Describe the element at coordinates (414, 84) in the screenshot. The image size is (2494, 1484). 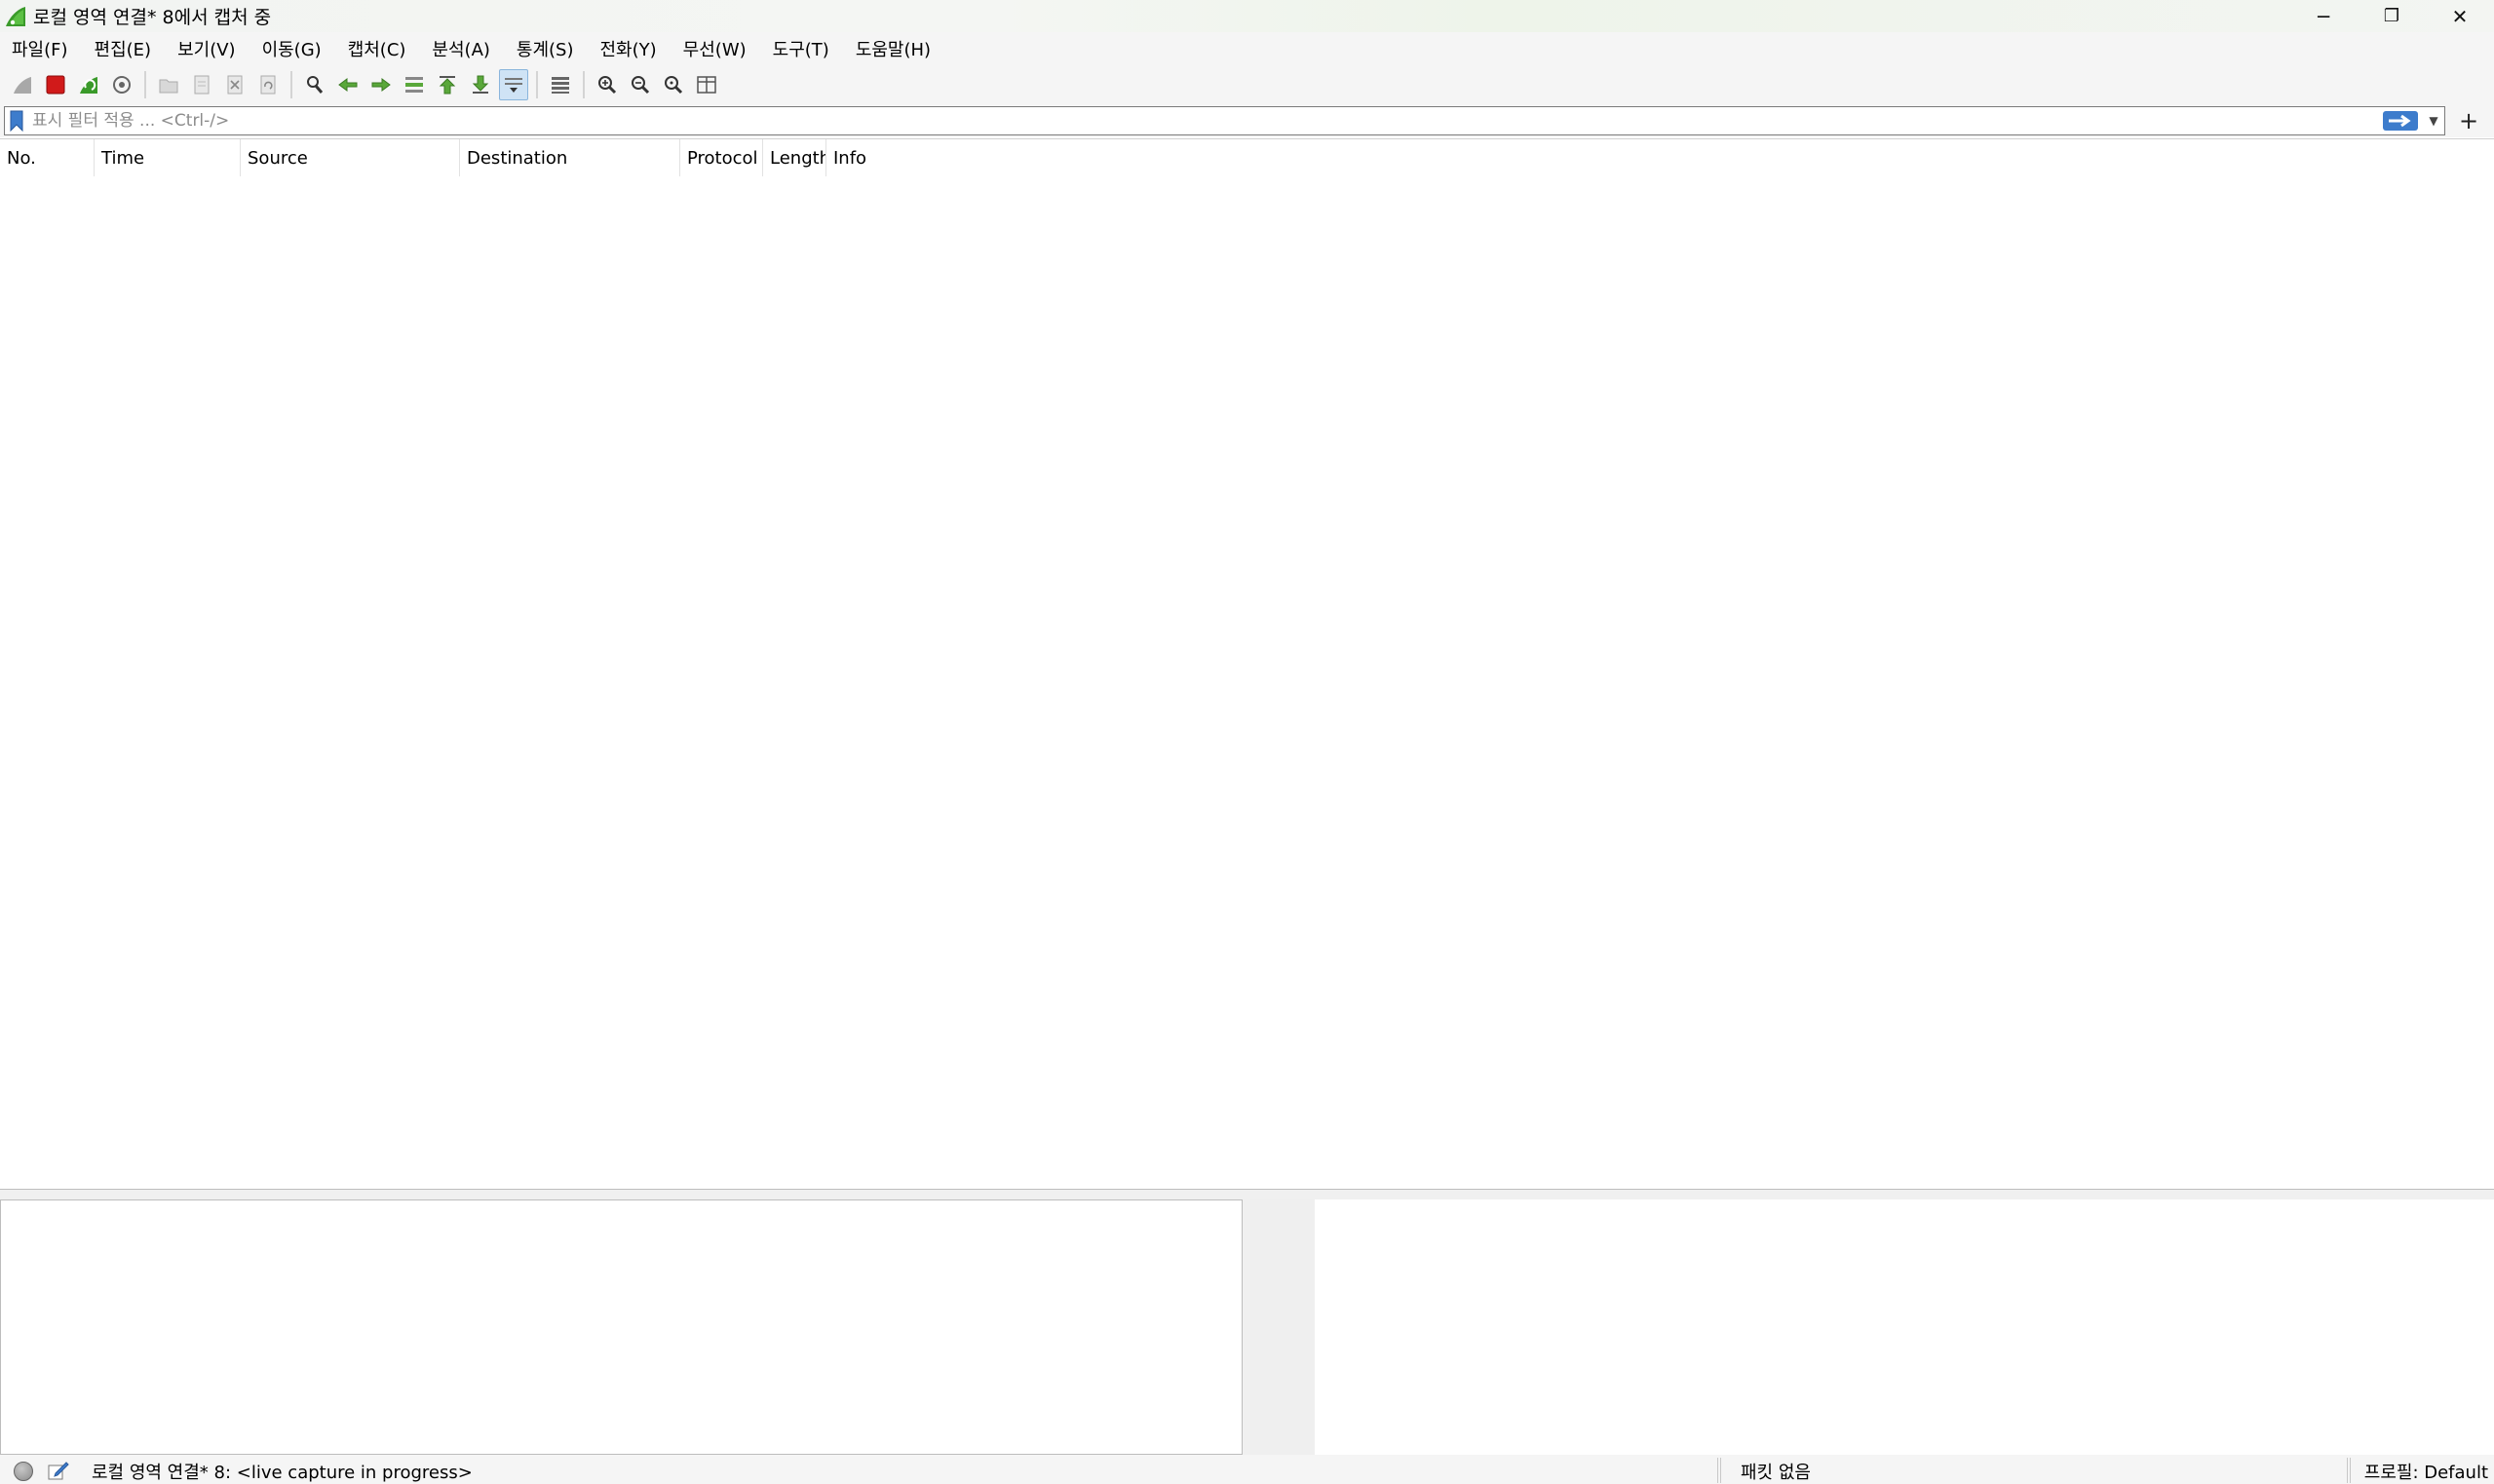
I see `go-to-packet-icon` at that location.